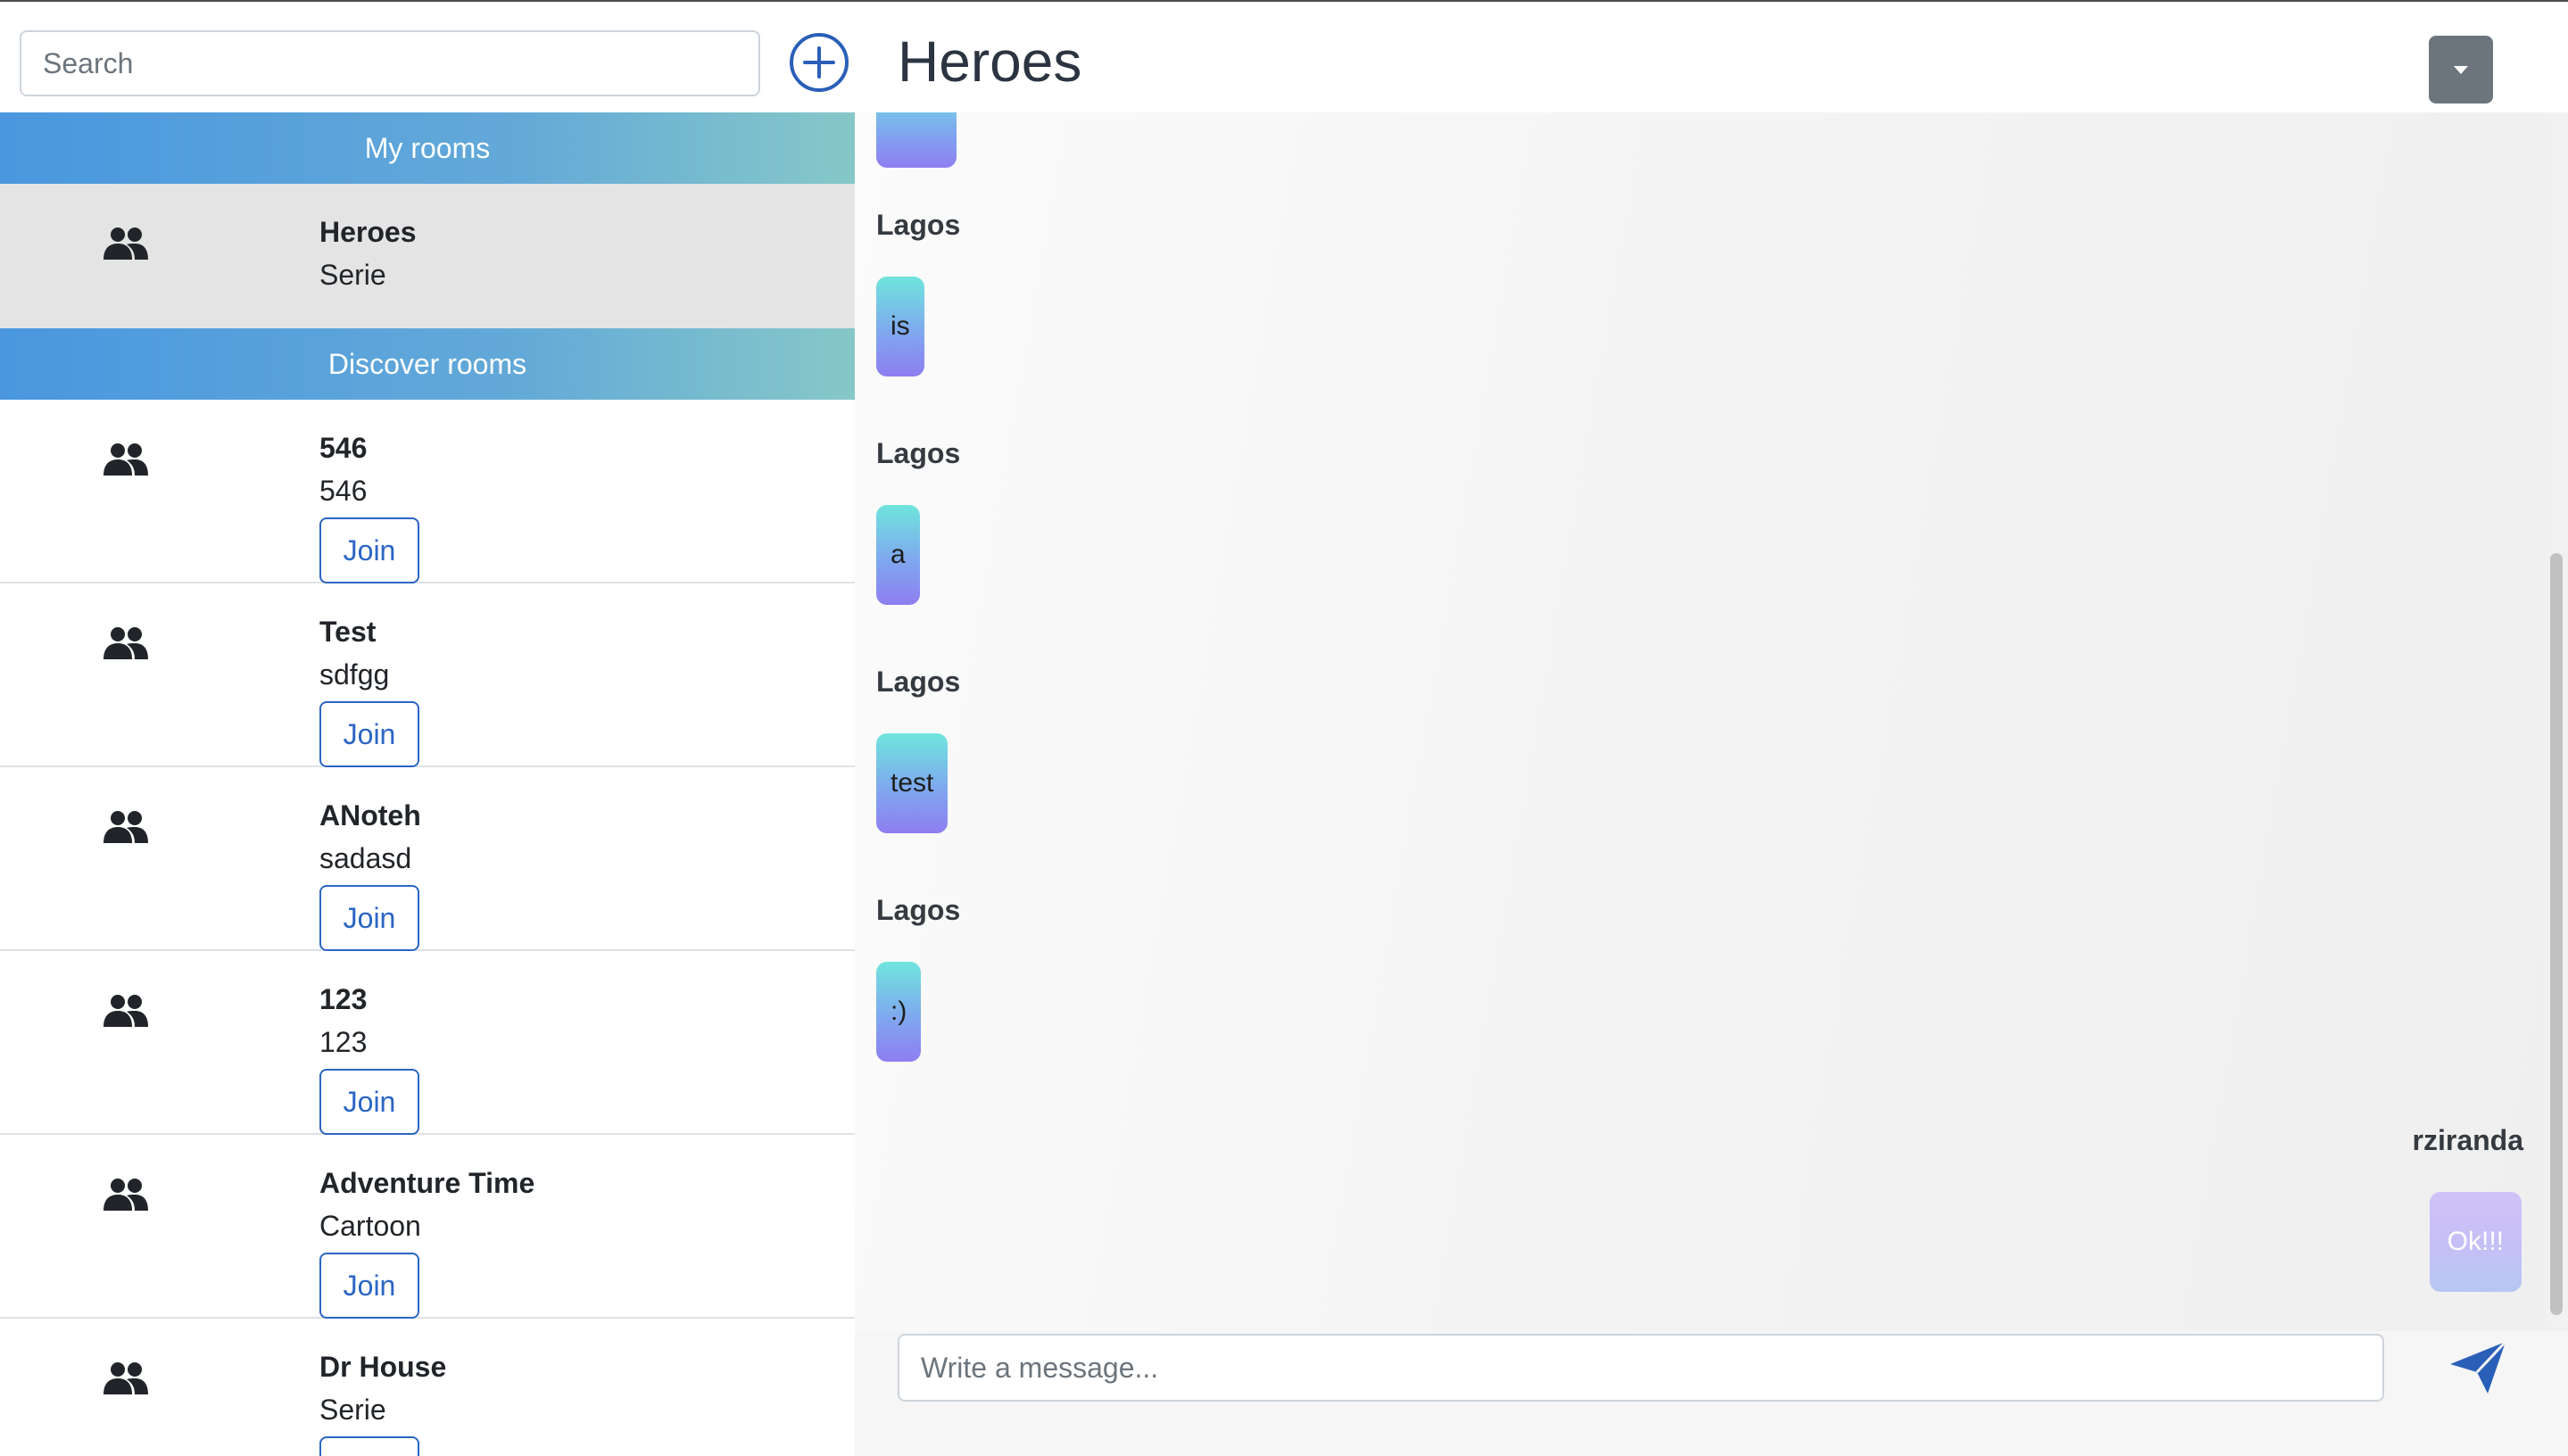  Describe the element at coordinates (899, 1012) in the screenshot. I see `message-bubble: :)` at that location.